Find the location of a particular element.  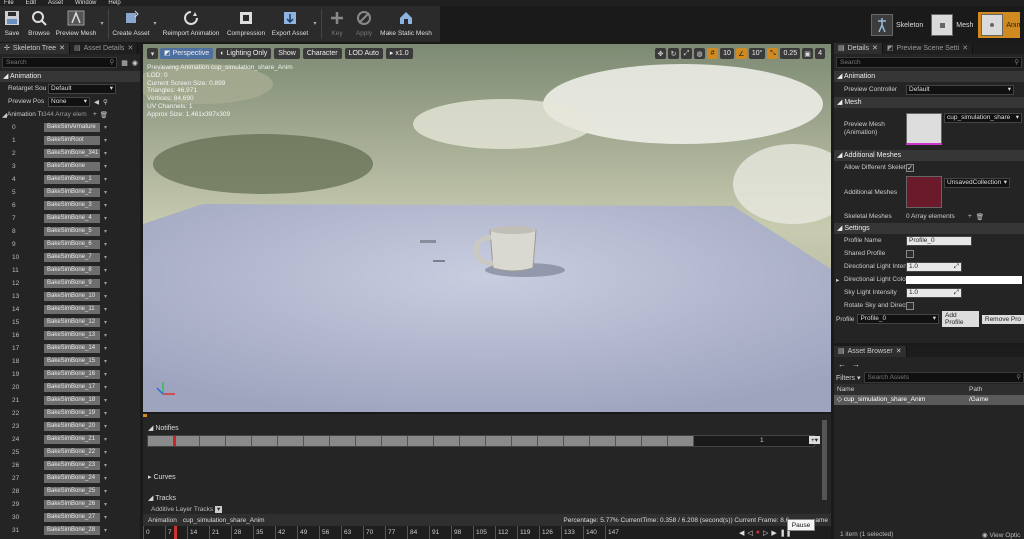

delete-icon: 🗑 is located at coordinates (980, 217).